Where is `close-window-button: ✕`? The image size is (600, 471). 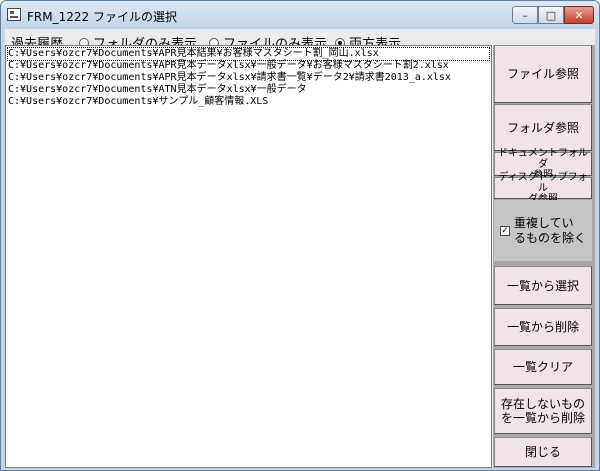 close-window-button: ✕ is located at coordinates (579, 15).